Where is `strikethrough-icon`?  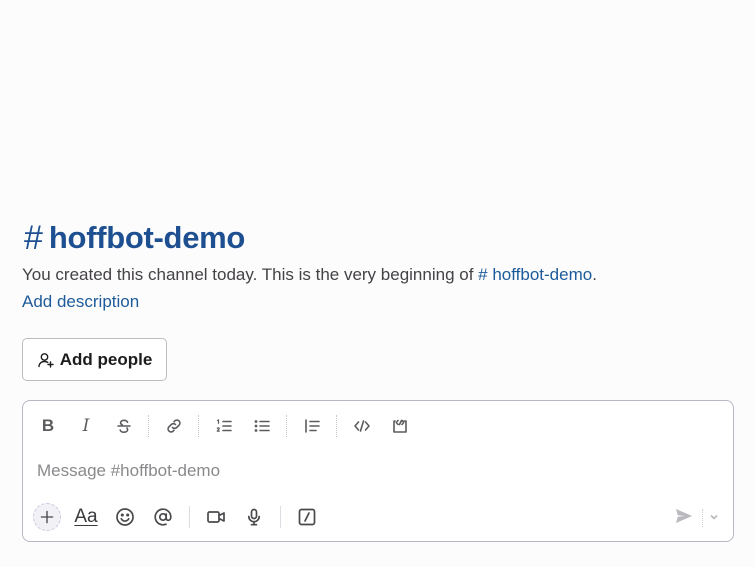
strikethrough-icon is located at coordinates (124, 426).